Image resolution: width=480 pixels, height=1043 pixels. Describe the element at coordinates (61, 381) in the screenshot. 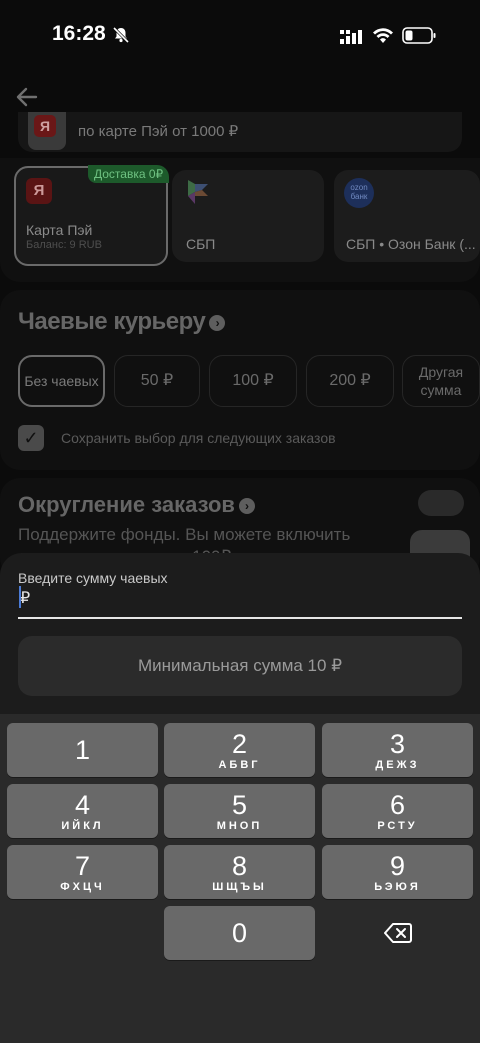

I see `tip-option-none: Без чаевых` at that location.